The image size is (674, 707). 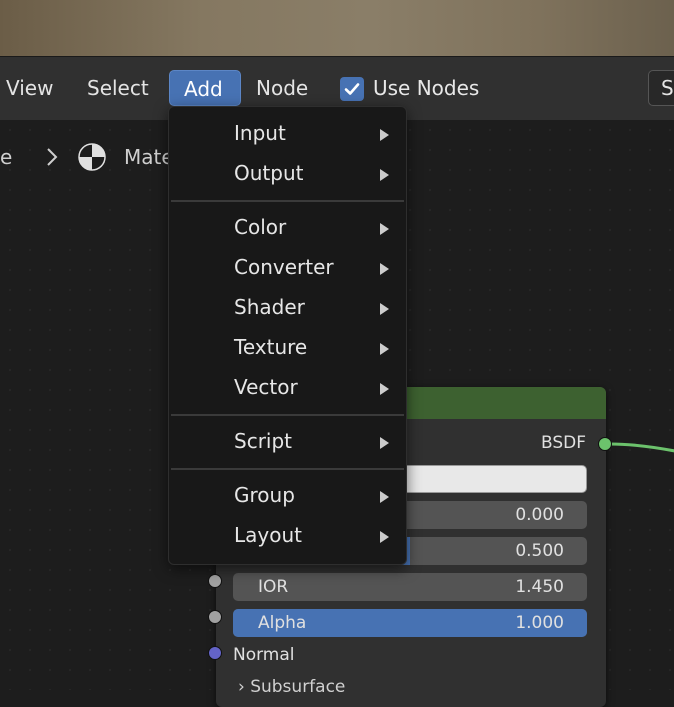 I want to click on ior-value: 1.450, so click(x=539, y=587).